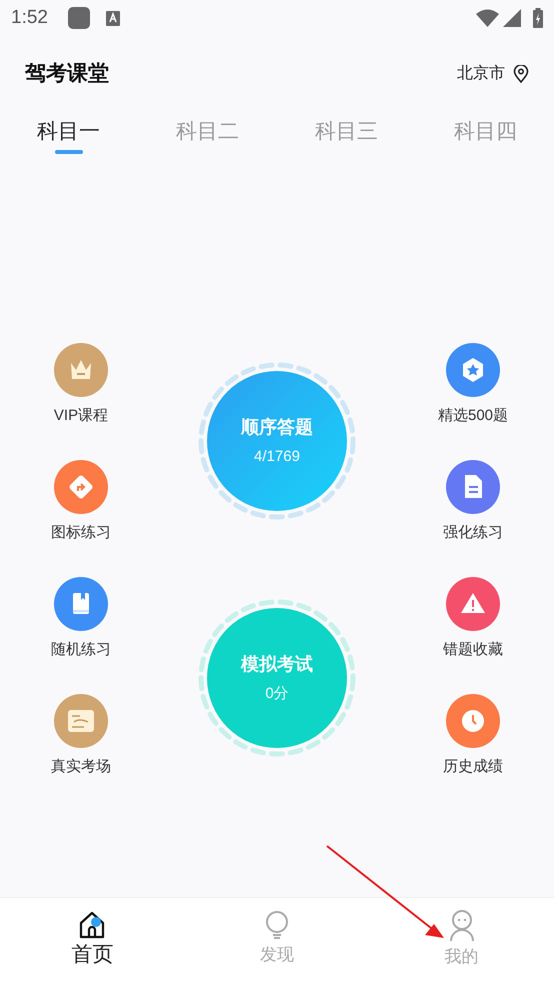 This screenshot has width=554, height=984. Describe the element at coordinates (113, 18) in the screenshot. I see `keyboard-icon` at that location.